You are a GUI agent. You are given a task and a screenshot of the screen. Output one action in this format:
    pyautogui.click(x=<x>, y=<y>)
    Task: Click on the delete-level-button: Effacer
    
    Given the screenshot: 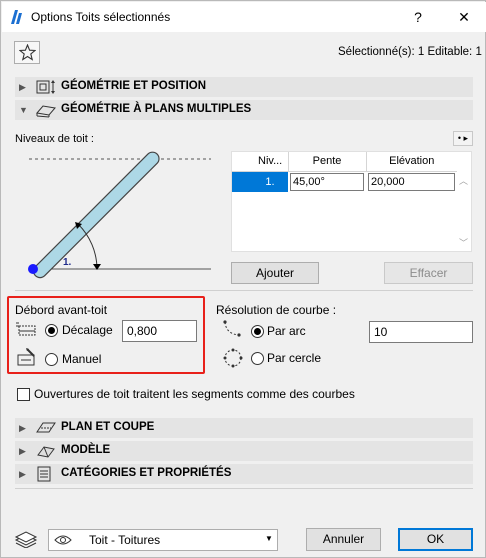 What is the action you would take?
    pyautogui.click(x=428, y=273)
    